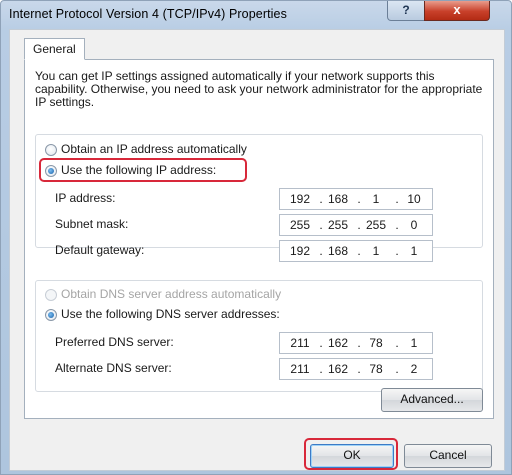 Image resolution: width=512 pixels, height=475 pixels. What do you see at coordinates (92, 224) in the screenshot?
I see `subnet-mask-label: Subnet mask:` at bounding box center [92, 224].